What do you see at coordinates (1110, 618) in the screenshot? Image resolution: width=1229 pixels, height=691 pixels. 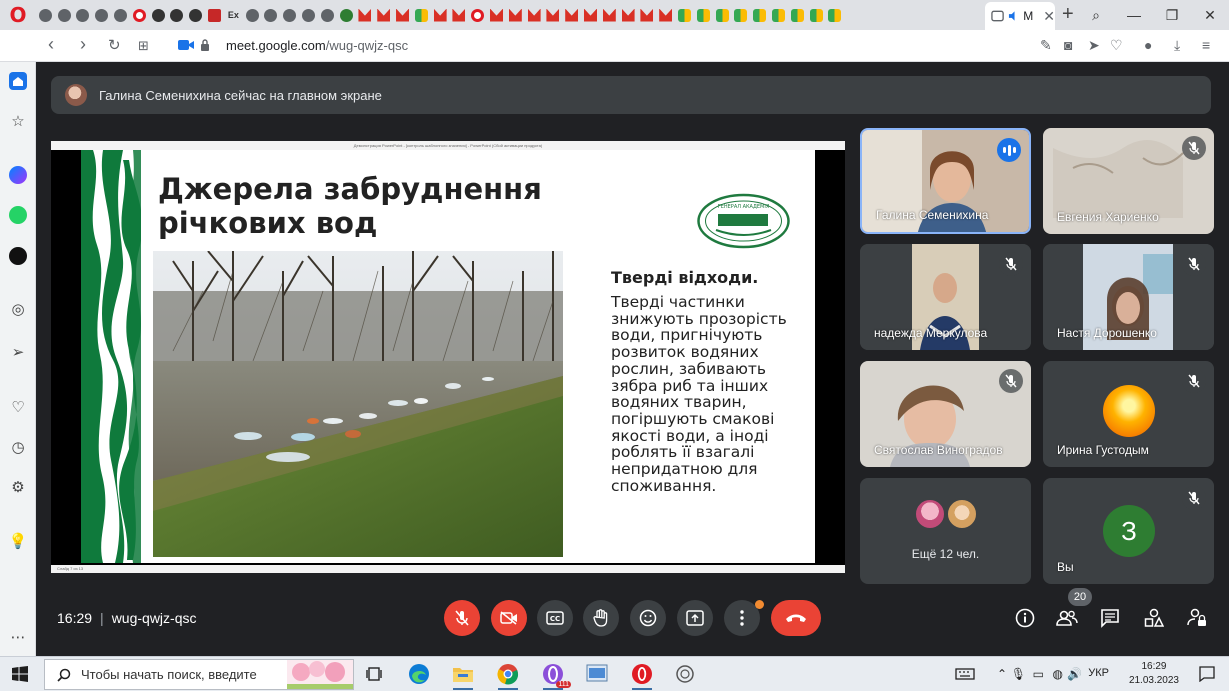 I see `chat-button` at bounding box center [1110, 618].